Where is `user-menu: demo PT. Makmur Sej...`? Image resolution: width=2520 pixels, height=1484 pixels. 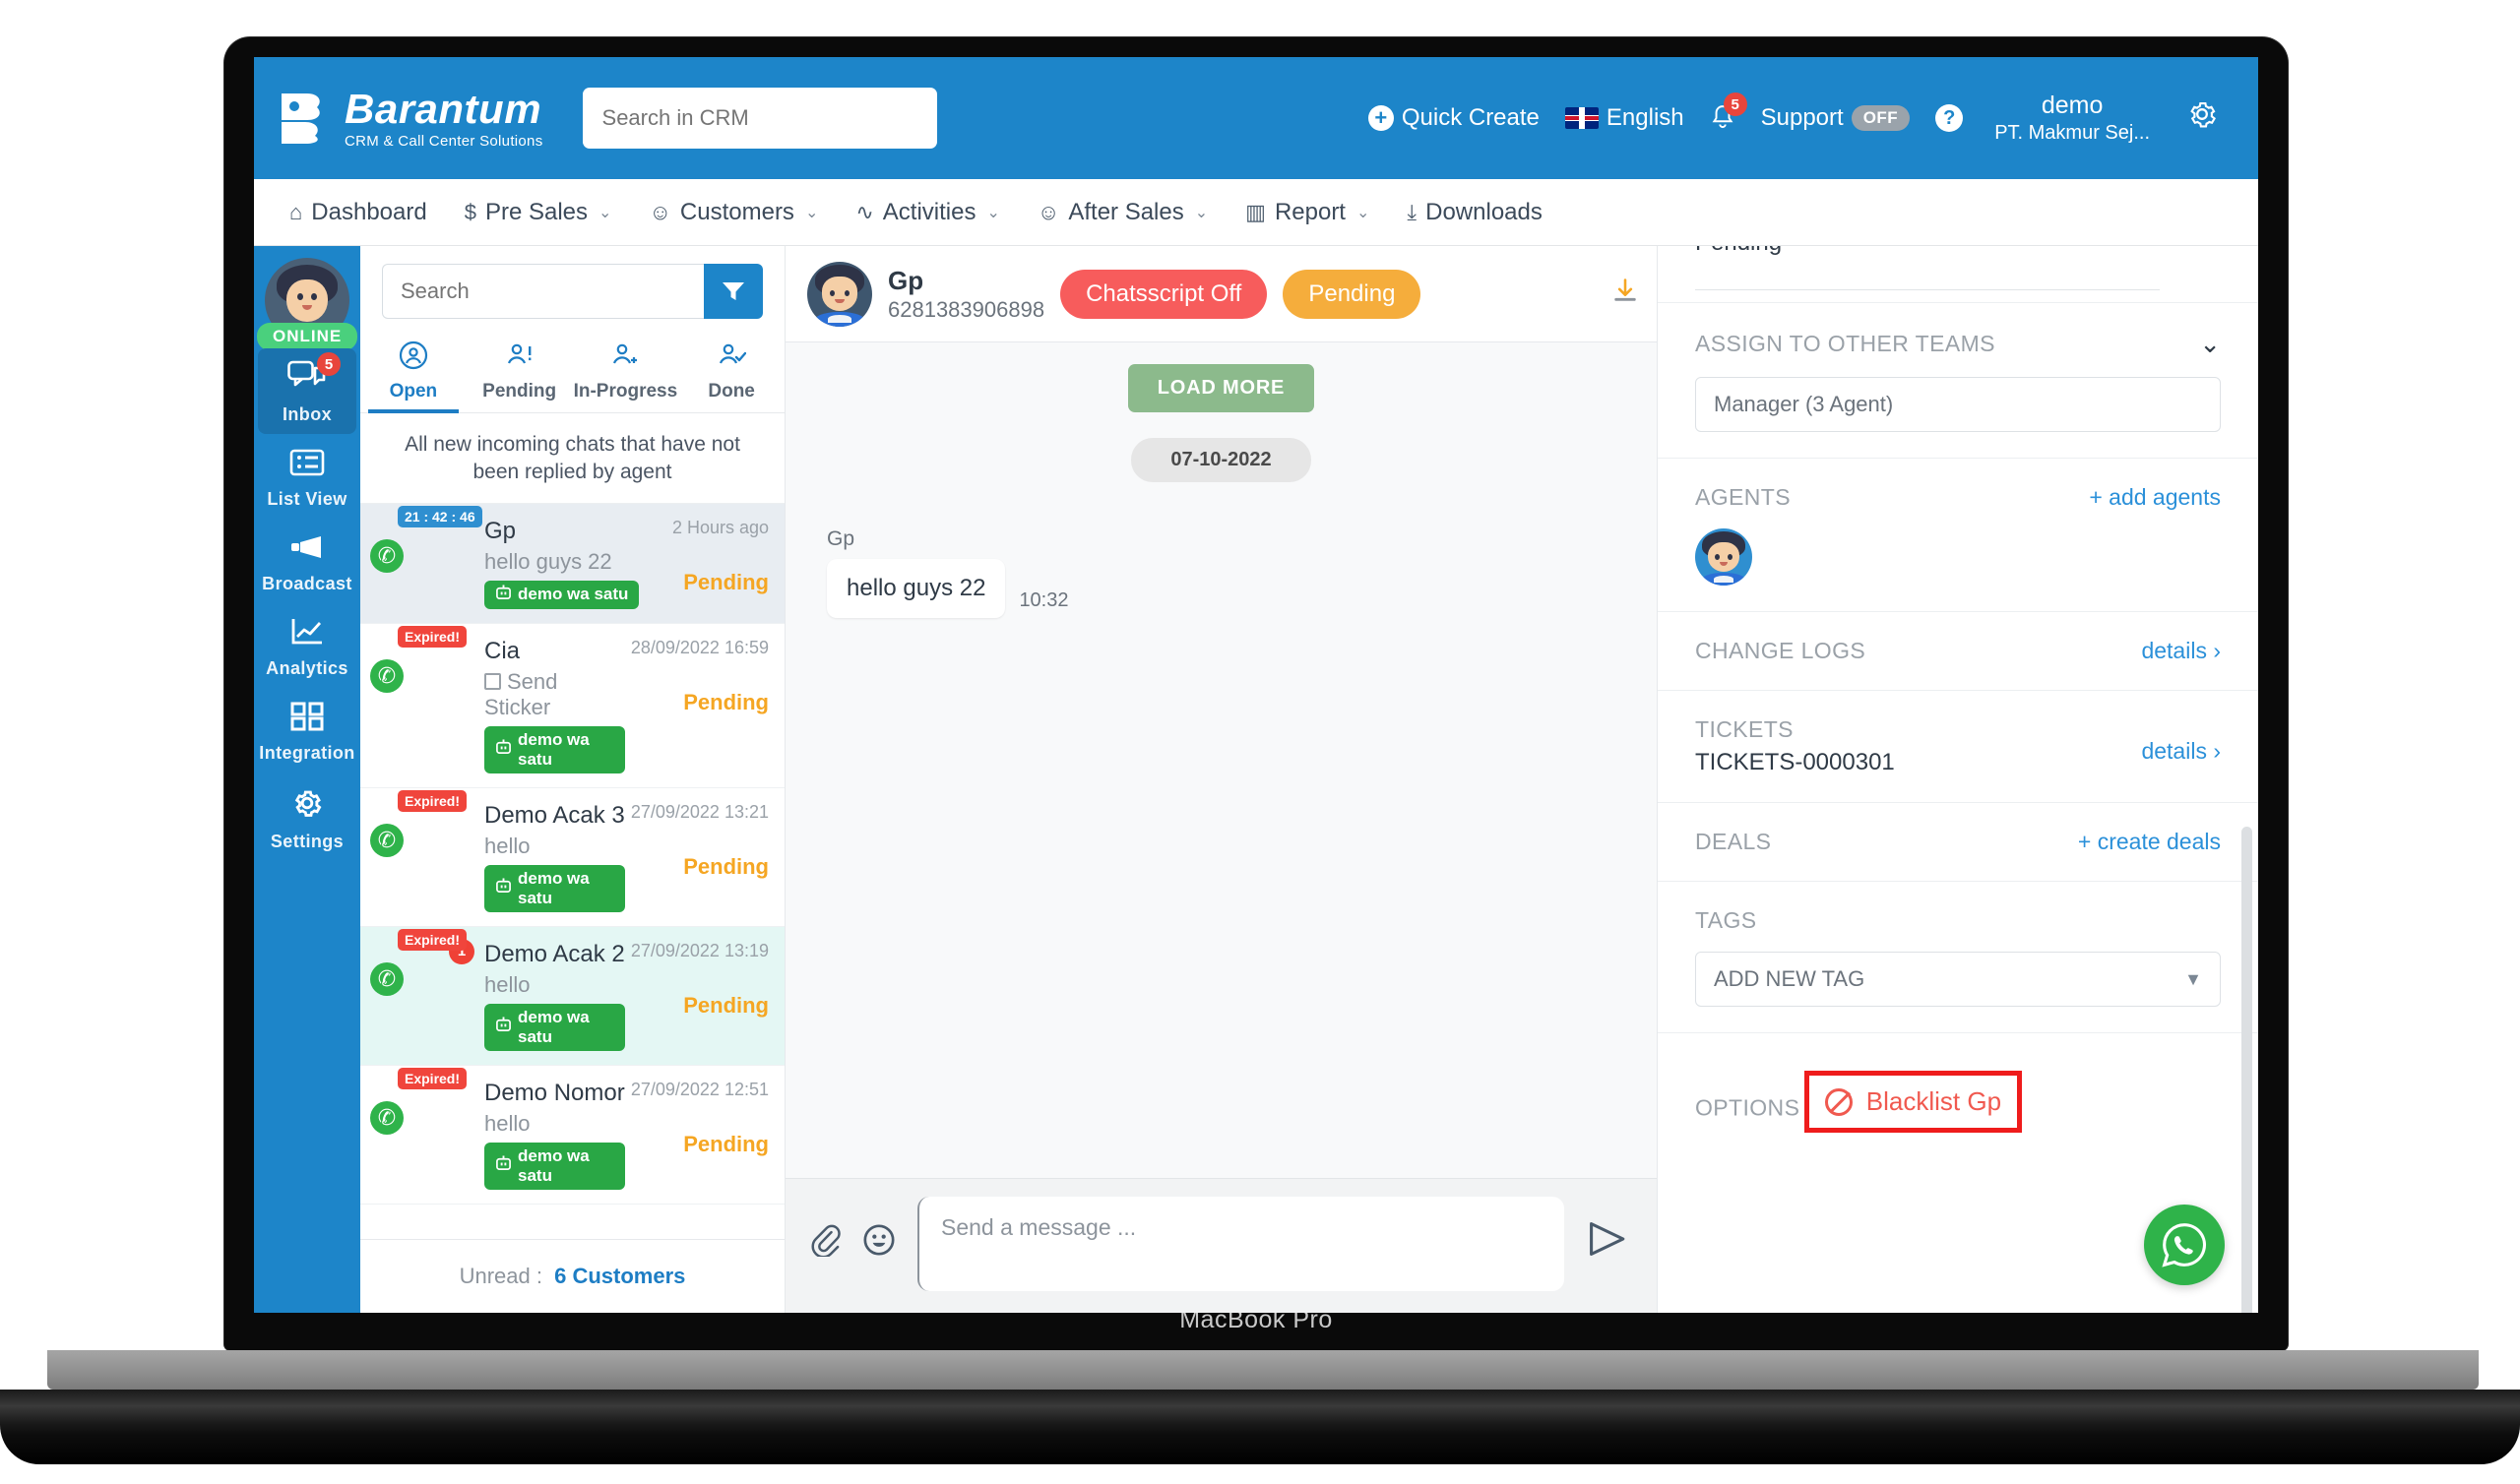
user-menu: demo PT. Makmur Sej... is located at coordinates (2072, 119).